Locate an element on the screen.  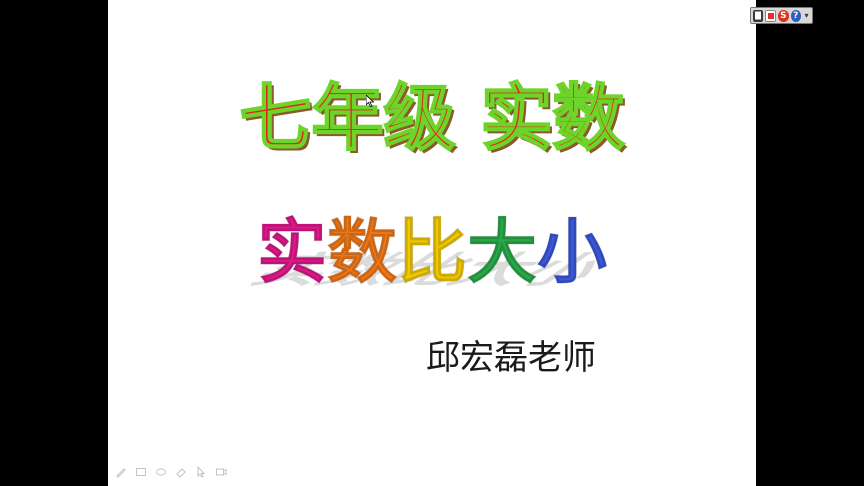
system-tray-widget: S ? ▾ is located at coordinates (781, 15).